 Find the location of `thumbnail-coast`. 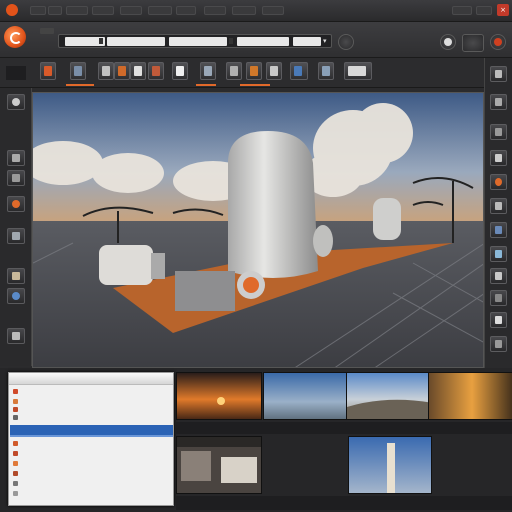

thumbnail-coast is located at coordinates (389, 396).